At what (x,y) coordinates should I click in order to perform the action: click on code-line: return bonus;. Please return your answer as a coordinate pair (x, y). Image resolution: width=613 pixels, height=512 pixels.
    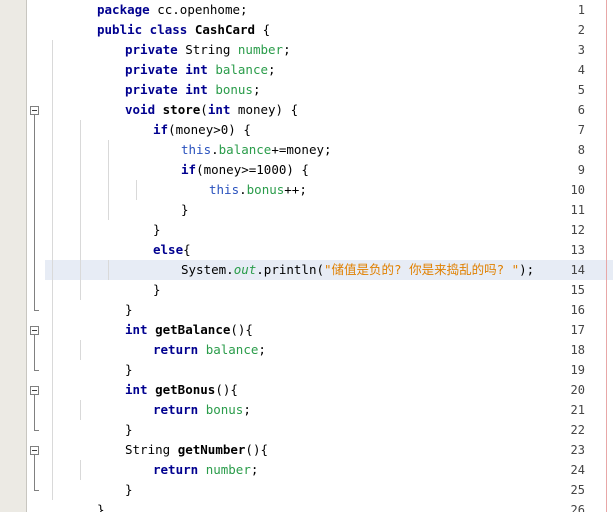
    Looking at the image, I should click on (202, 410).